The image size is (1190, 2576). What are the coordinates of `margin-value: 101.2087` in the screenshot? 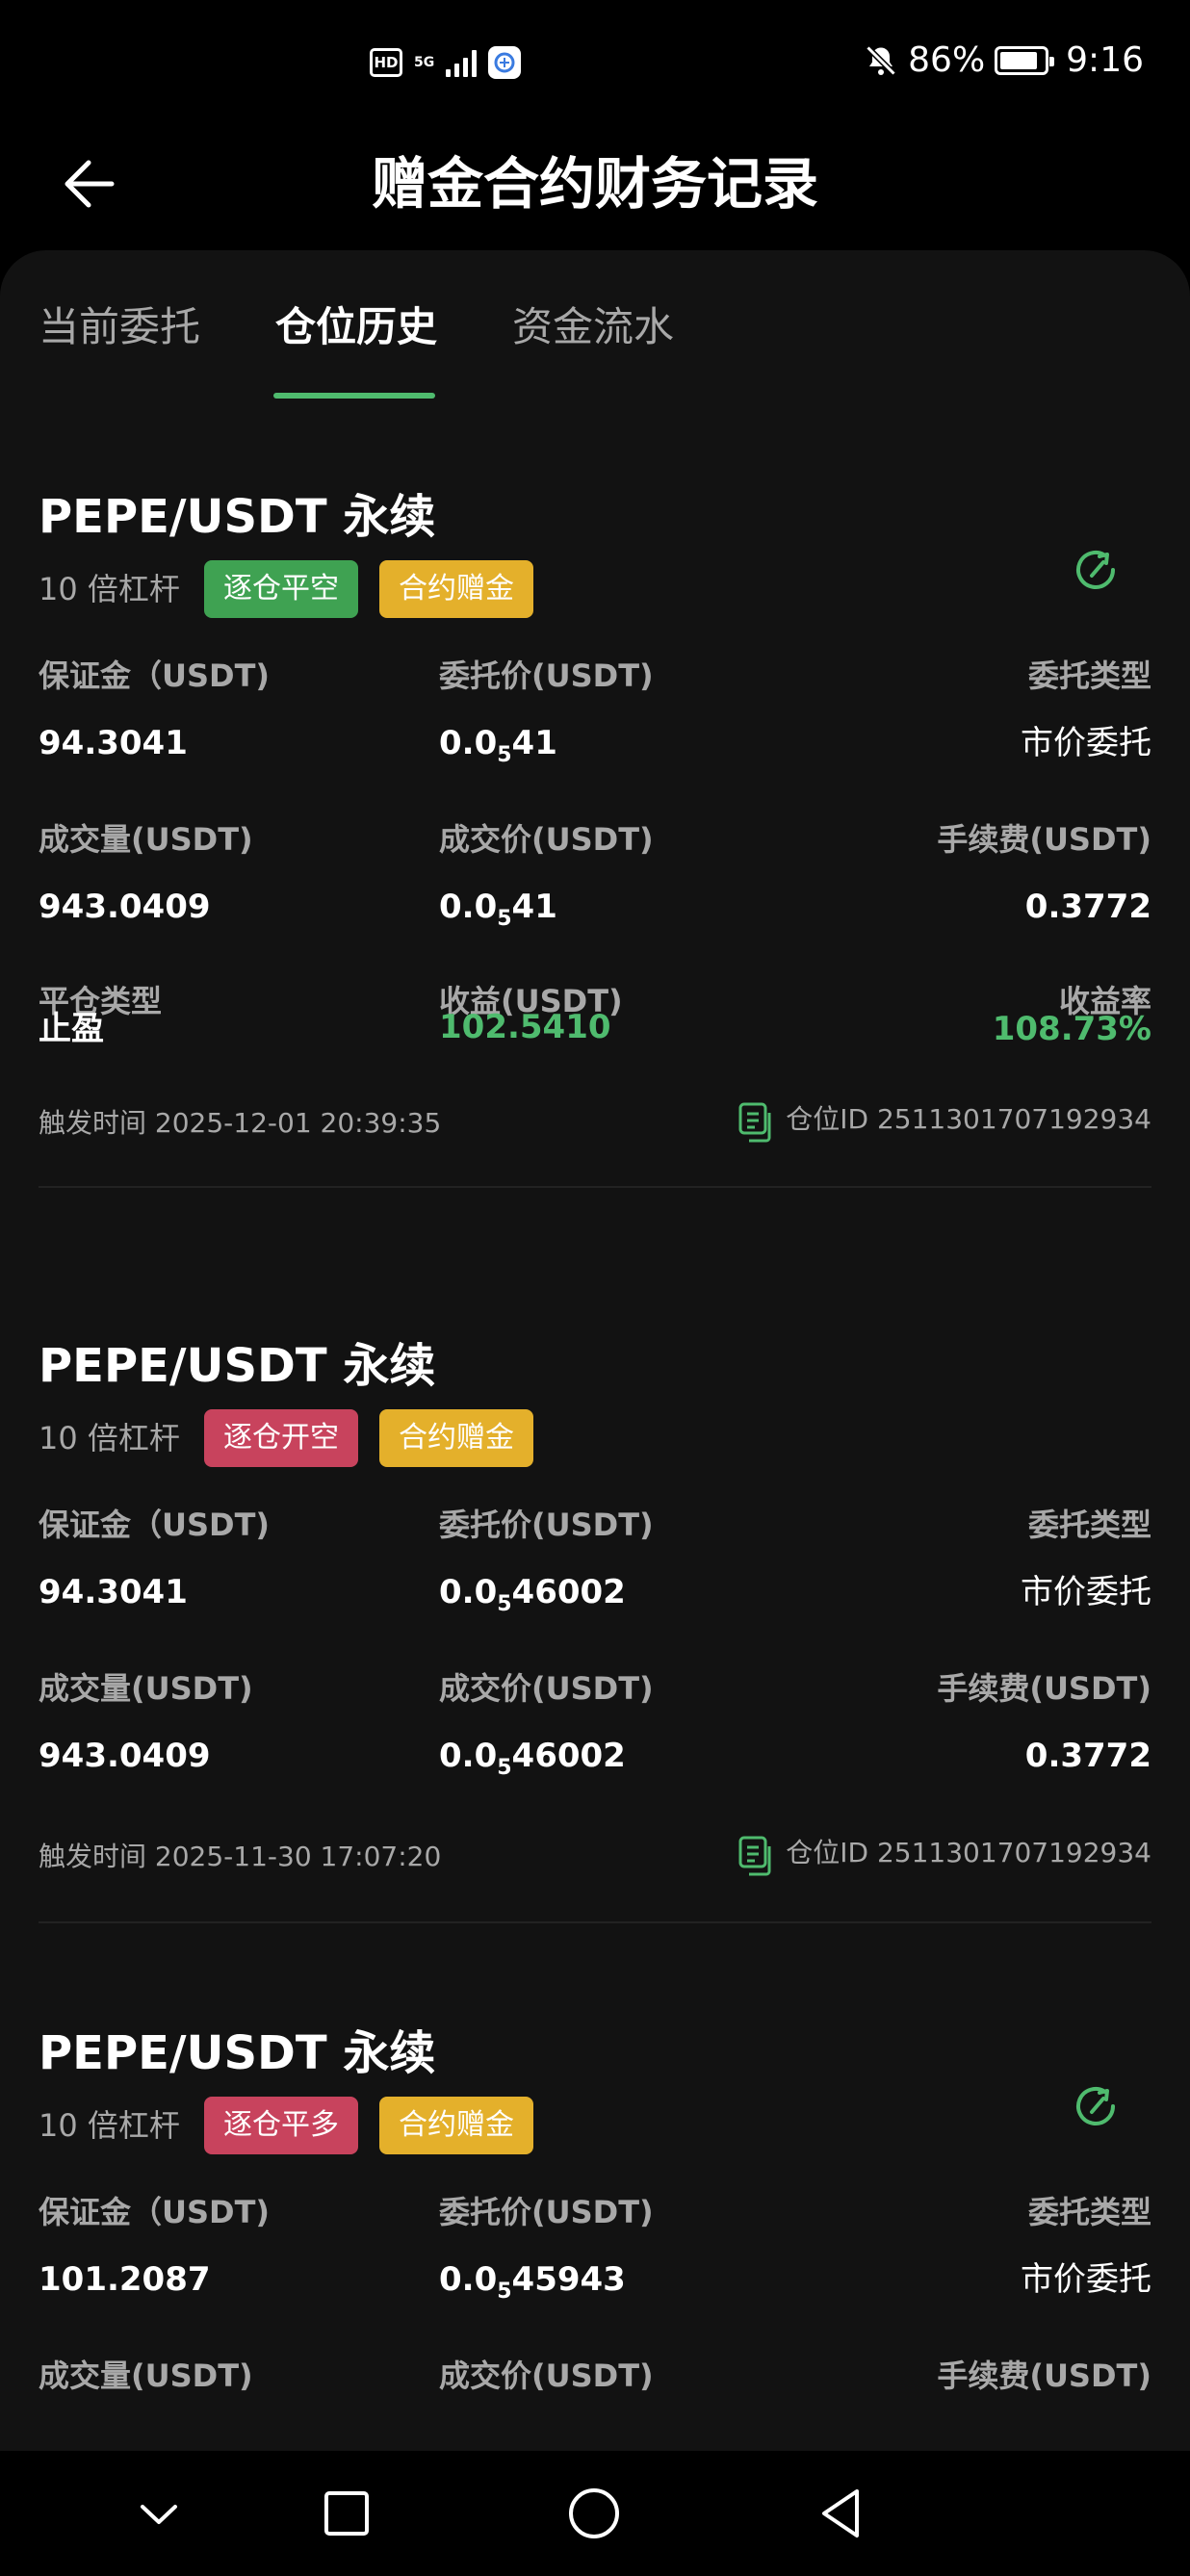 It's located at (125, 2280).